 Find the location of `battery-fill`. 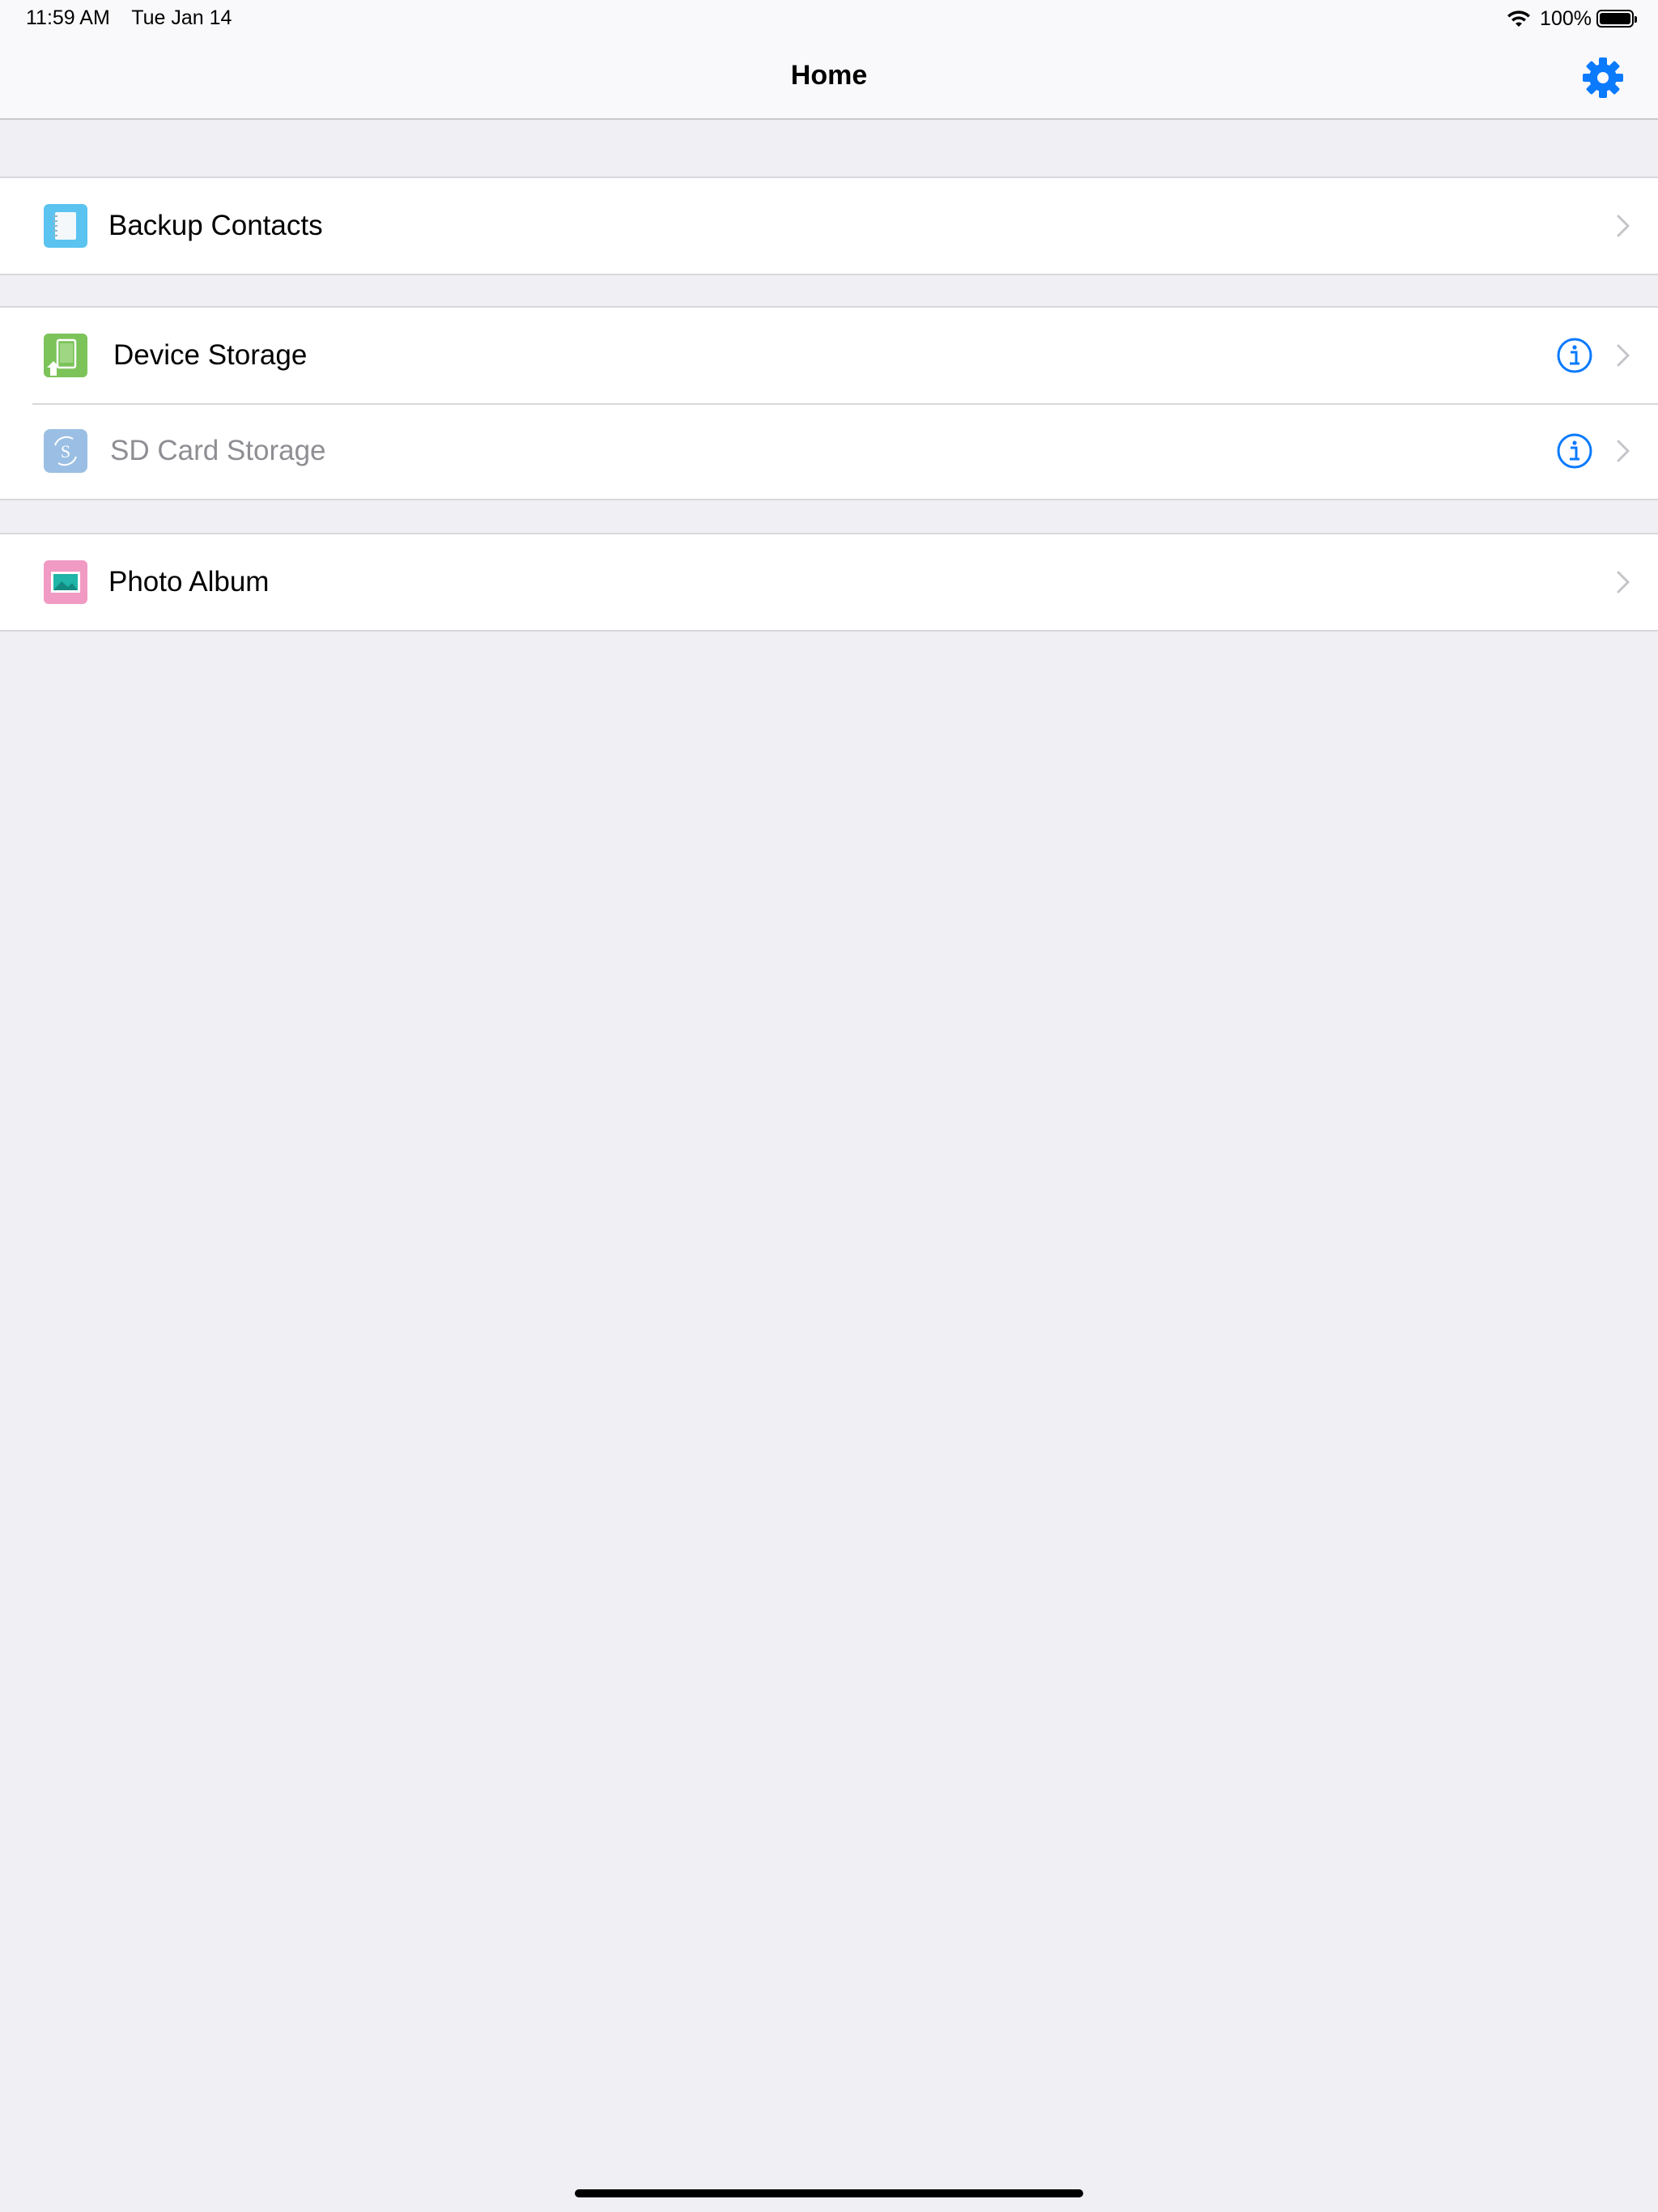

battery-fill is located at coordinates (1615, 19).